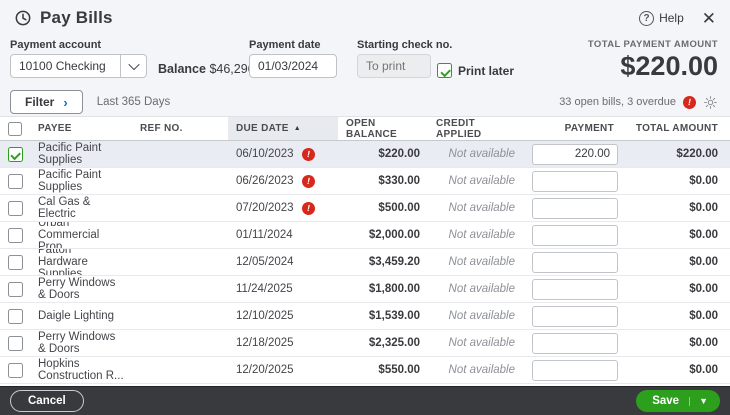 The image size is (730, 415). I want to click on open-balance-cell: $550.00, so click(399, 370).